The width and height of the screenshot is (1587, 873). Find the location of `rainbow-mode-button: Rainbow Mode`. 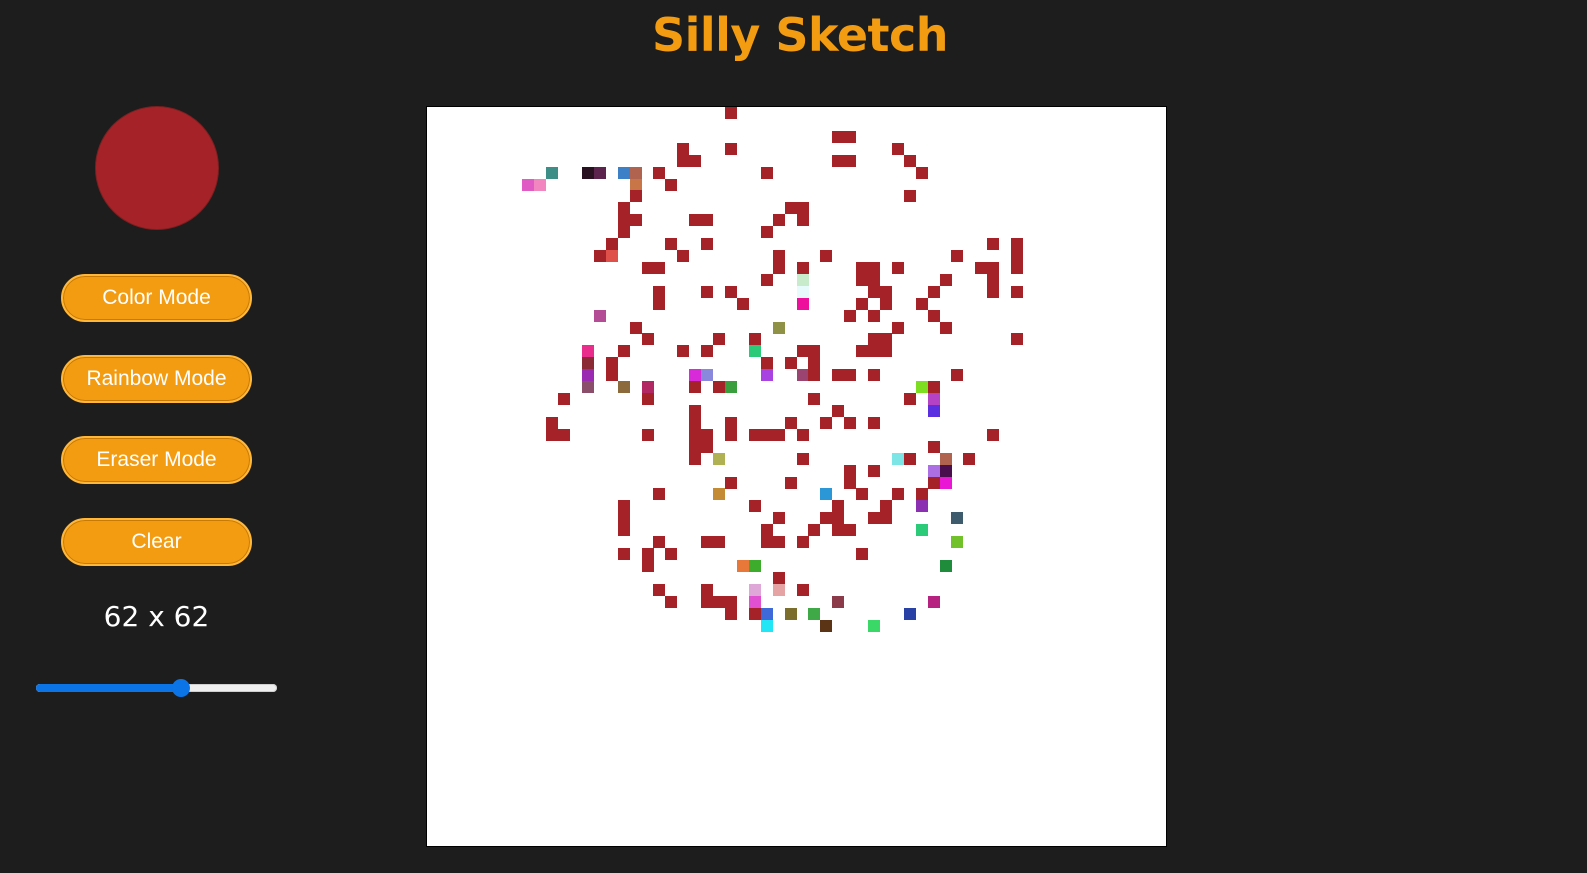

rainbow-mode-button: Rainbow Mode is located at coordinates (156, 379).